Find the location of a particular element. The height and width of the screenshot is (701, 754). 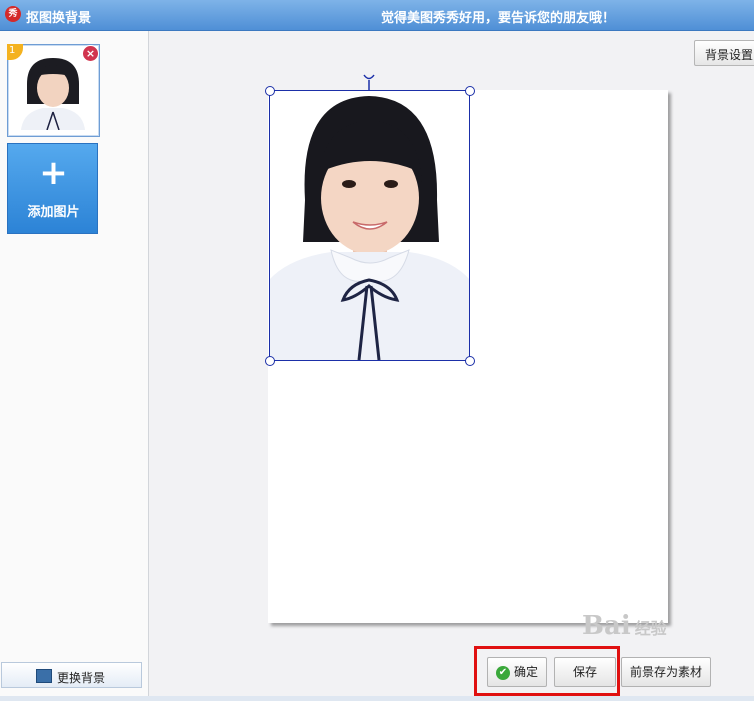

watermark-text: Bai 经验 is located at coordinates (624, 626).